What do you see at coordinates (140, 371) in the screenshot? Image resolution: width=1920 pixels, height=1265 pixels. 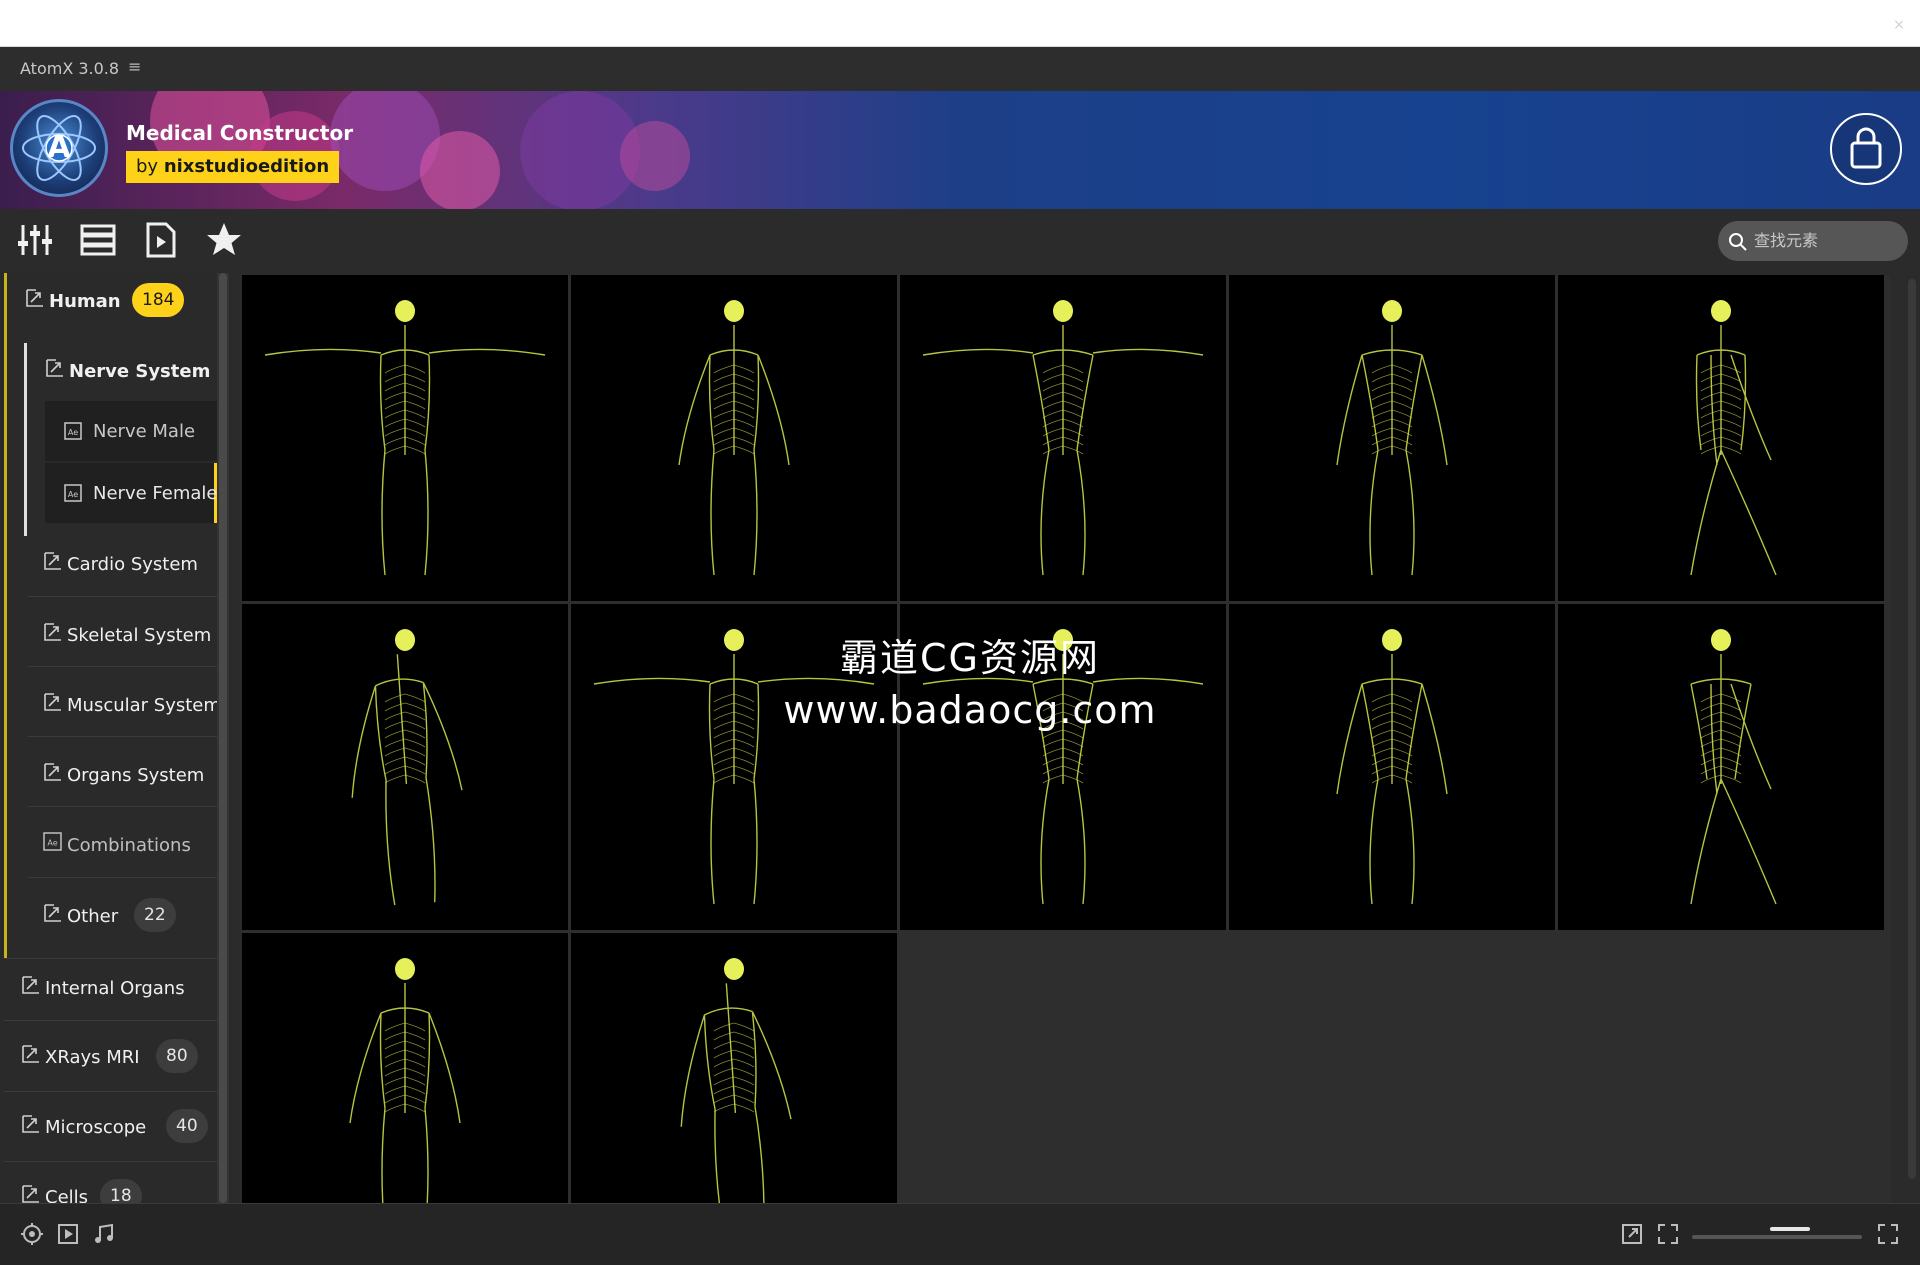 I see `sidebar-item-label: Nerve System` at bounding box center [140, 371].